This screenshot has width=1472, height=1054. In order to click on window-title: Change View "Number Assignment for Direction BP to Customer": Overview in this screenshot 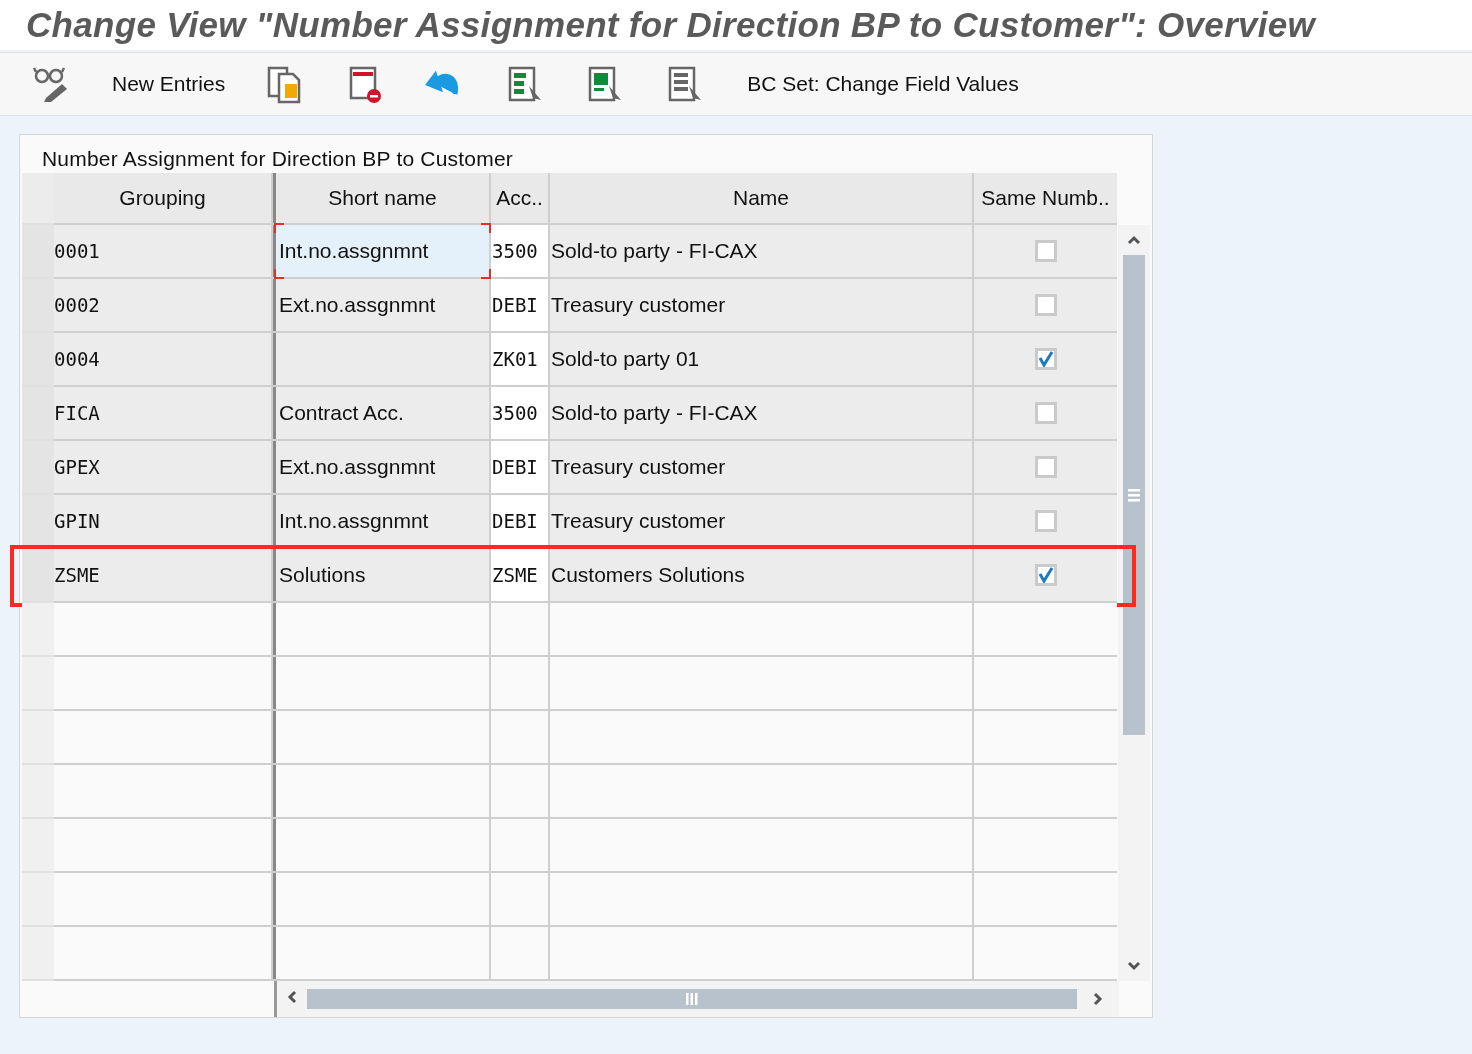, I will do `click(671, 25)`.